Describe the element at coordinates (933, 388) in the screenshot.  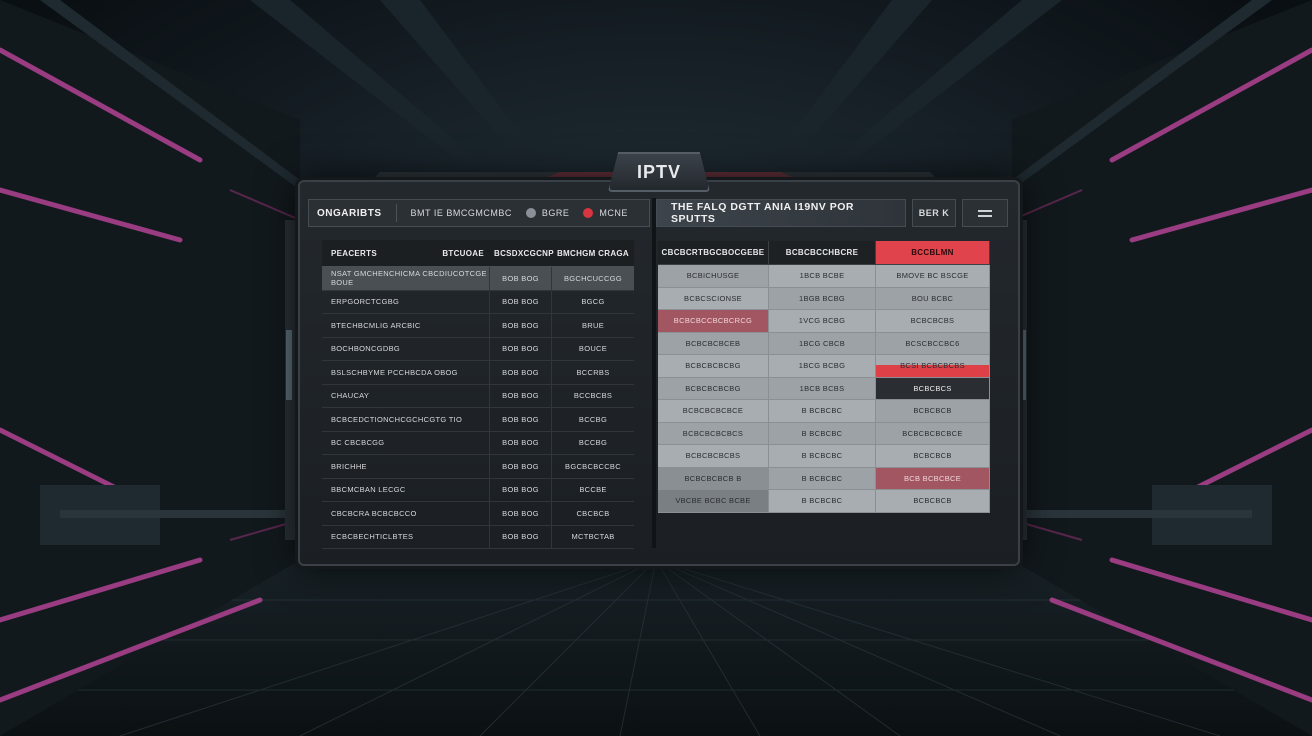
I see `table-cell: BCBCBCS` at that location.